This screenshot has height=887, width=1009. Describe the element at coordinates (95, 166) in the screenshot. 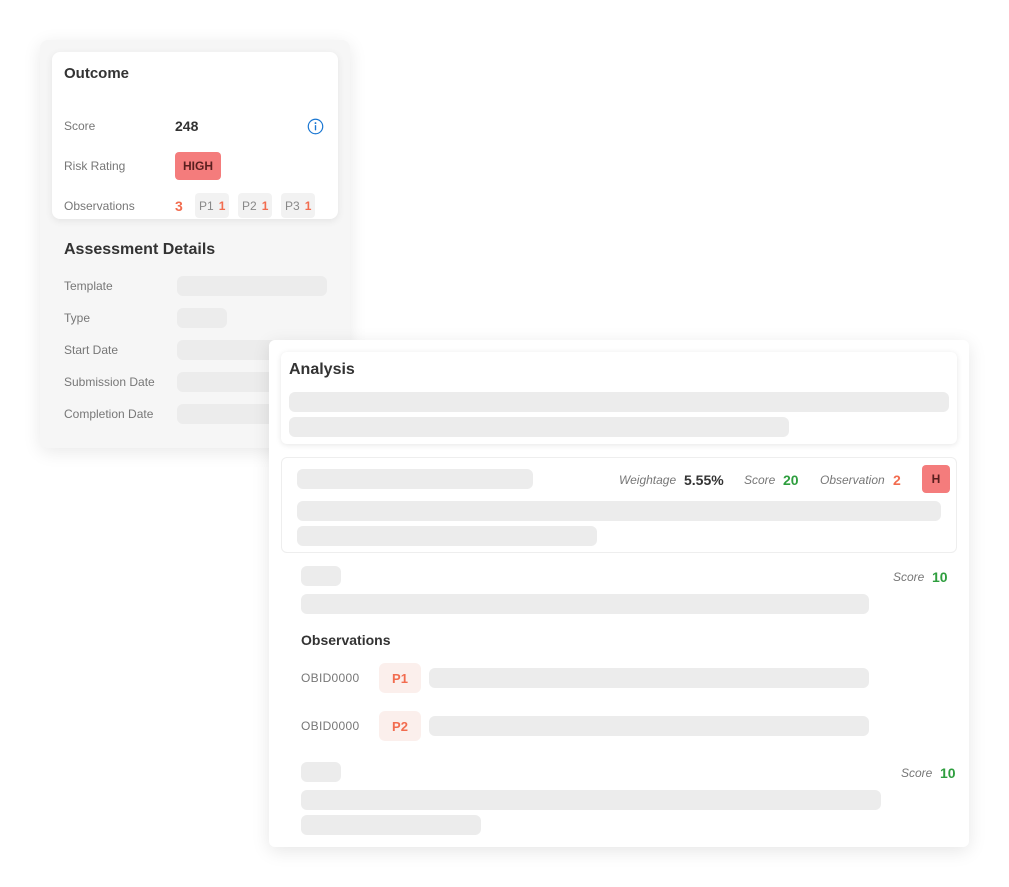

I see `risk-rating-label: Risk Rating` at that location.